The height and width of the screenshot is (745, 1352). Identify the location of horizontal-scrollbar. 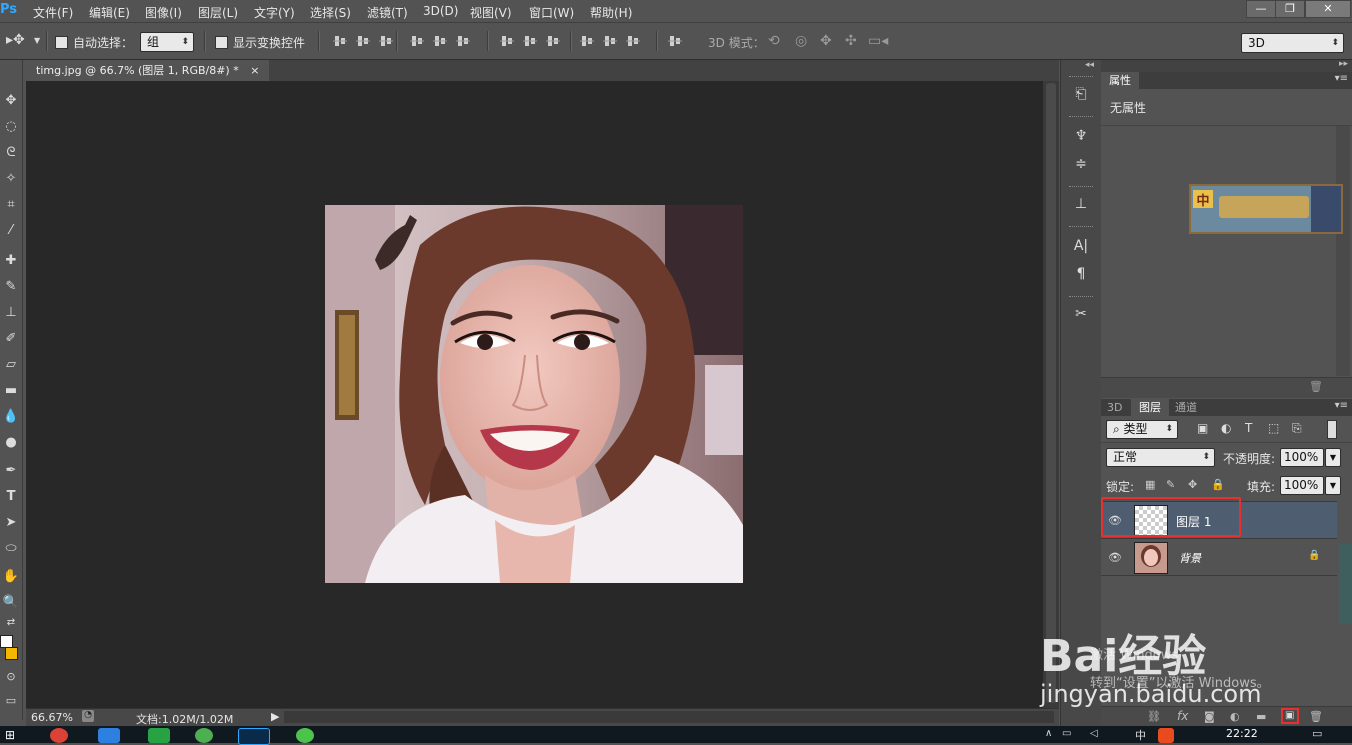
(669, 717).